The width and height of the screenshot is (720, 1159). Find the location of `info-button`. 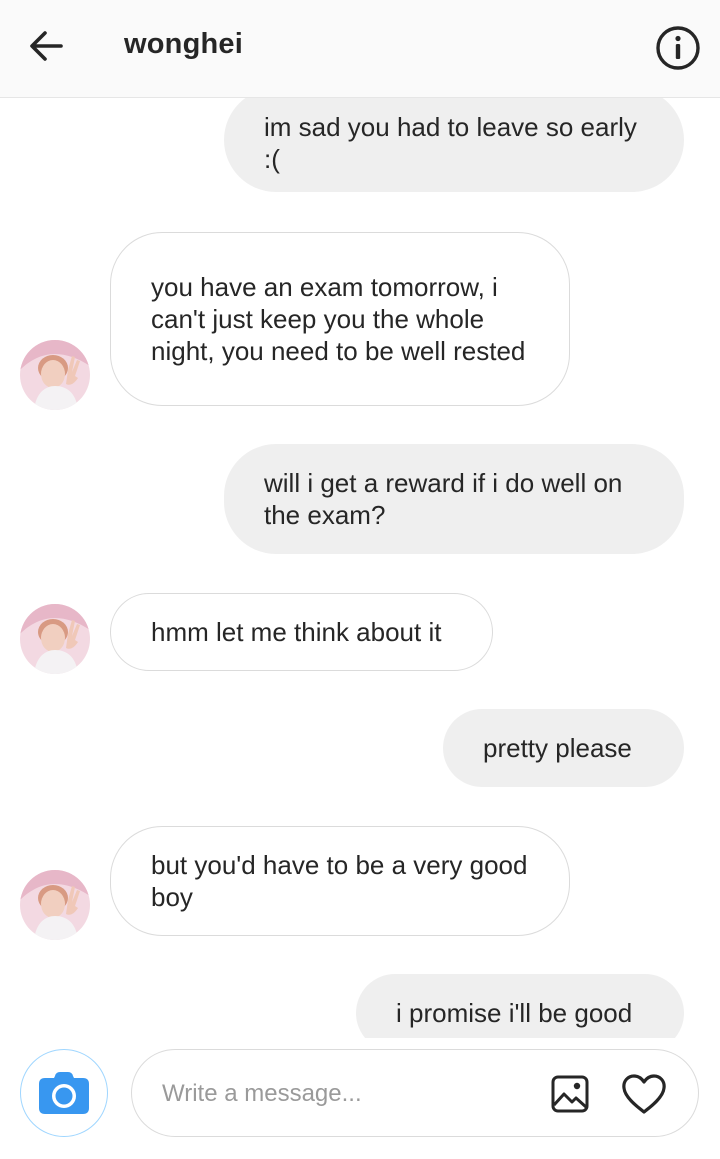

info-button is located at coordinates (678, 48).